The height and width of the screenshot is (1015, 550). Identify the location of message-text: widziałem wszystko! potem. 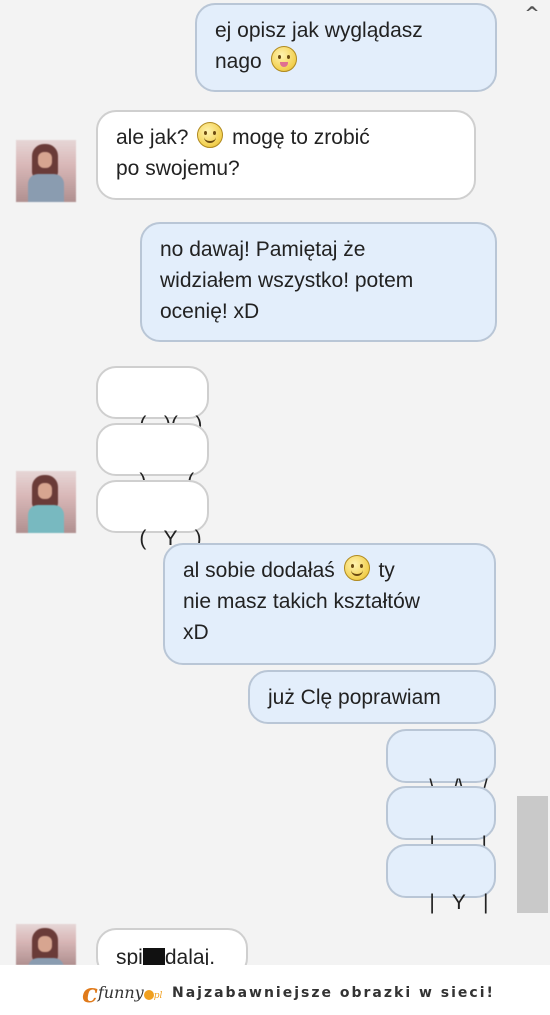
(287, 280).